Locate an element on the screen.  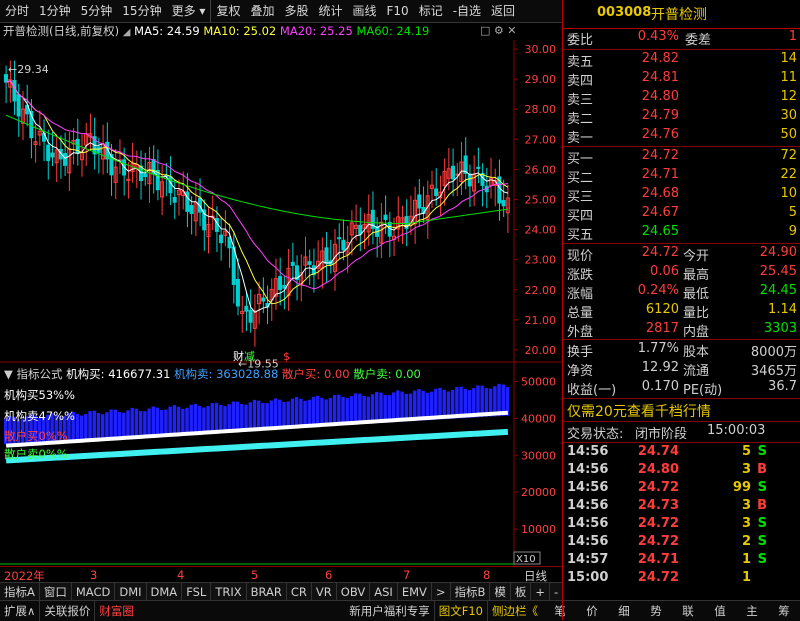
tick-row: 14:56 24.73 3 B is located at coordinates (681, 507).